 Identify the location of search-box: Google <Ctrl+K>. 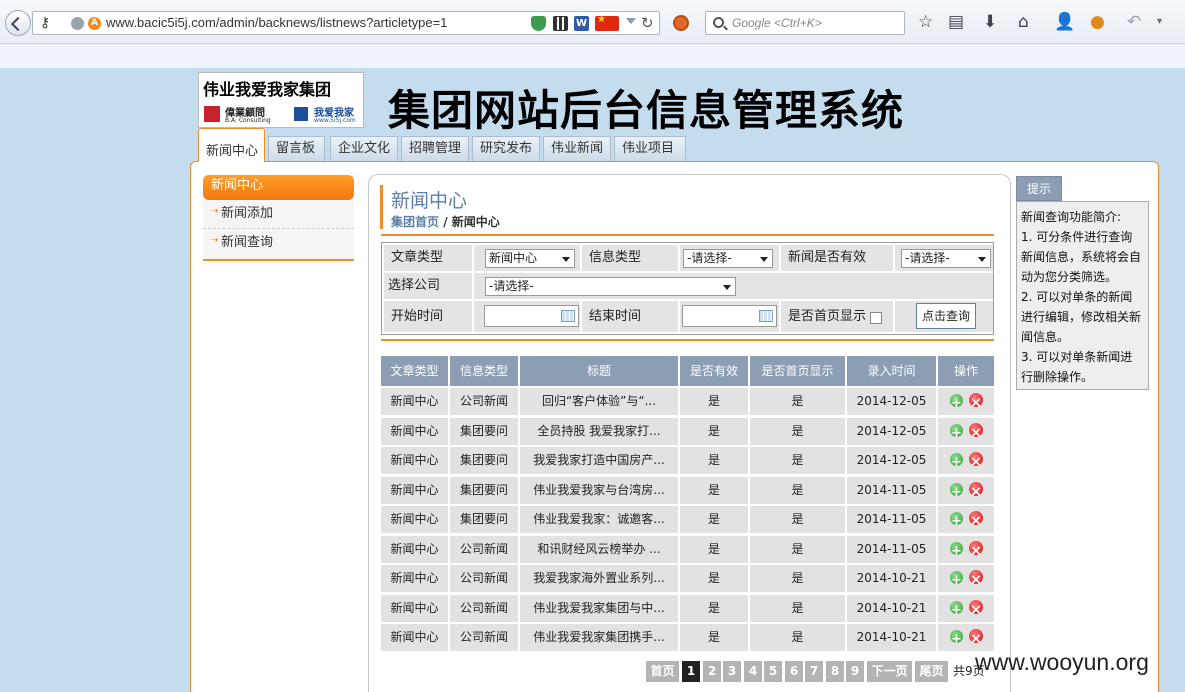
(805, 23).